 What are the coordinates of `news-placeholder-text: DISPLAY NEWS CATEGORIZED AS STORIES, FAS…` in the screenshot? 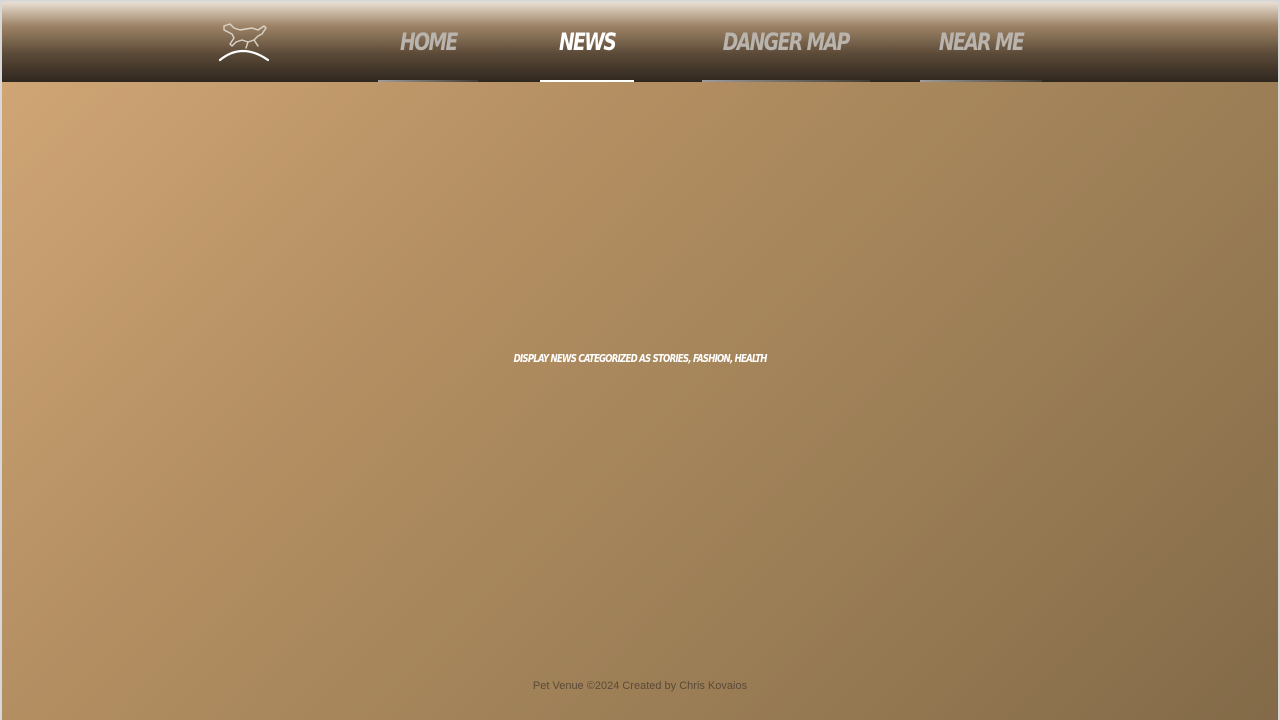 It's located at (640, 358).